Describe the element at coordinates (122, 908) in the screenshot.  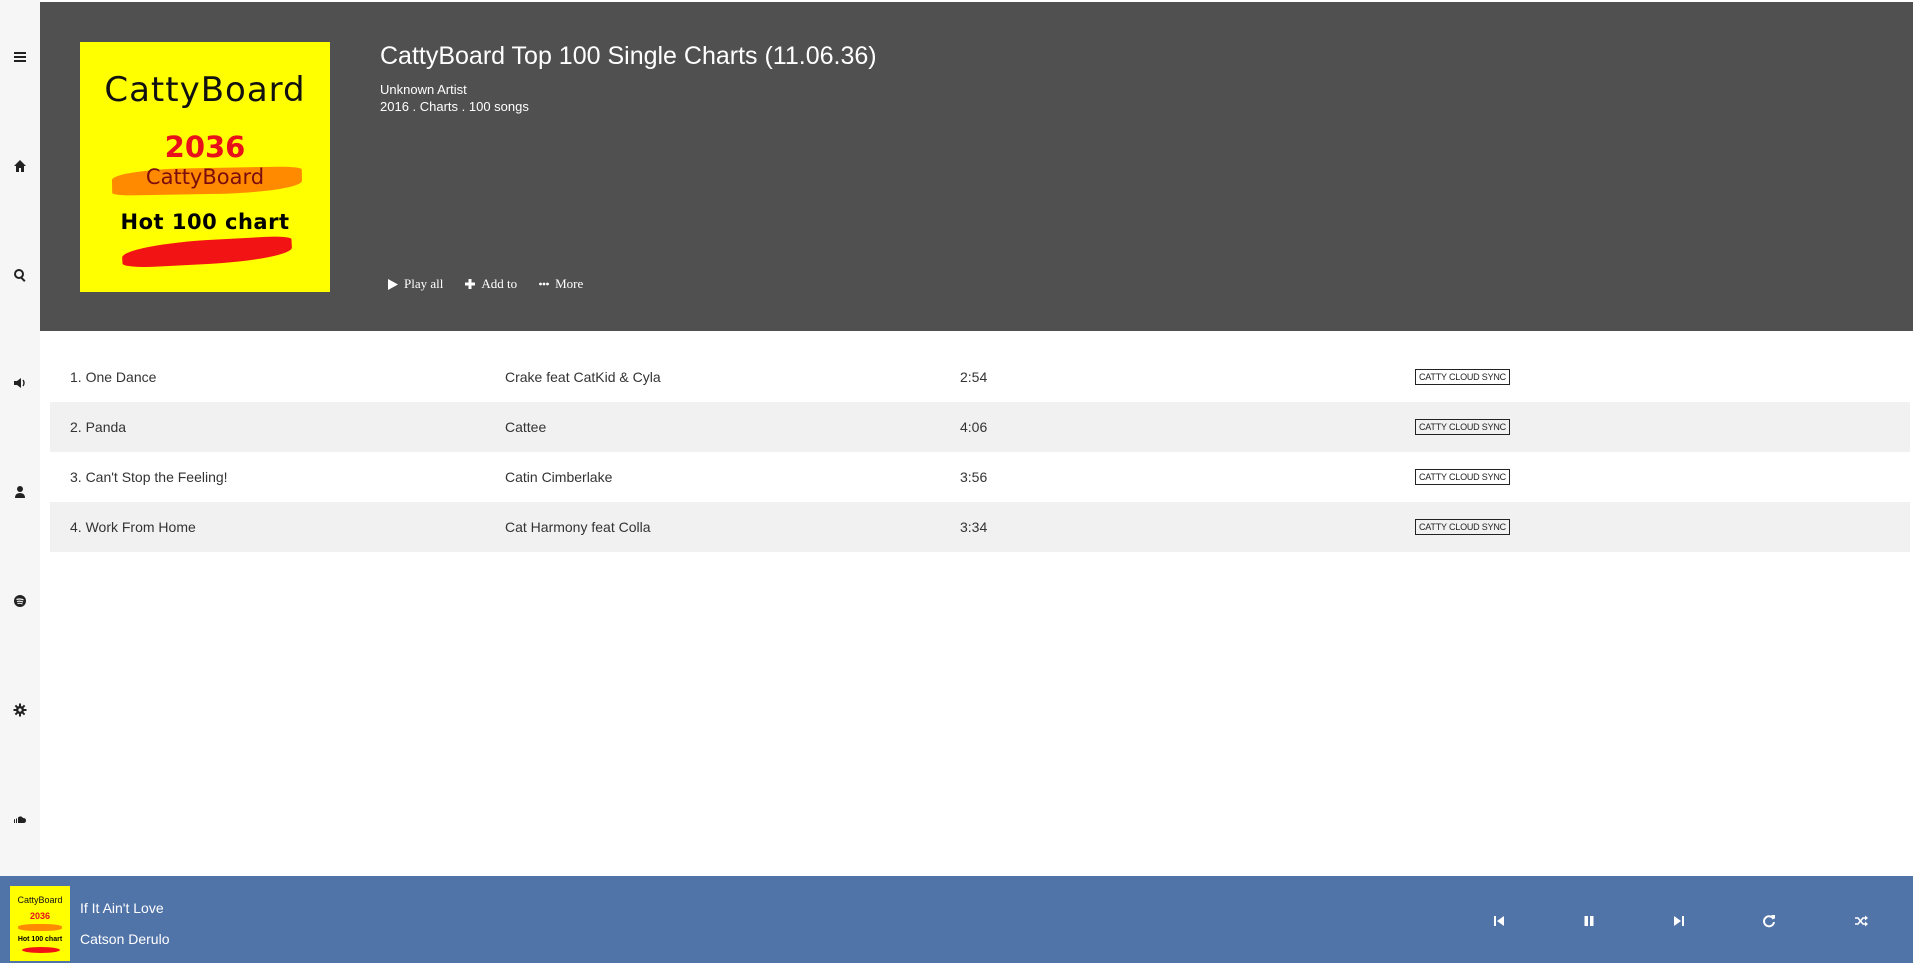
I see `now-playing-title: If It Ain't Love` at that location.